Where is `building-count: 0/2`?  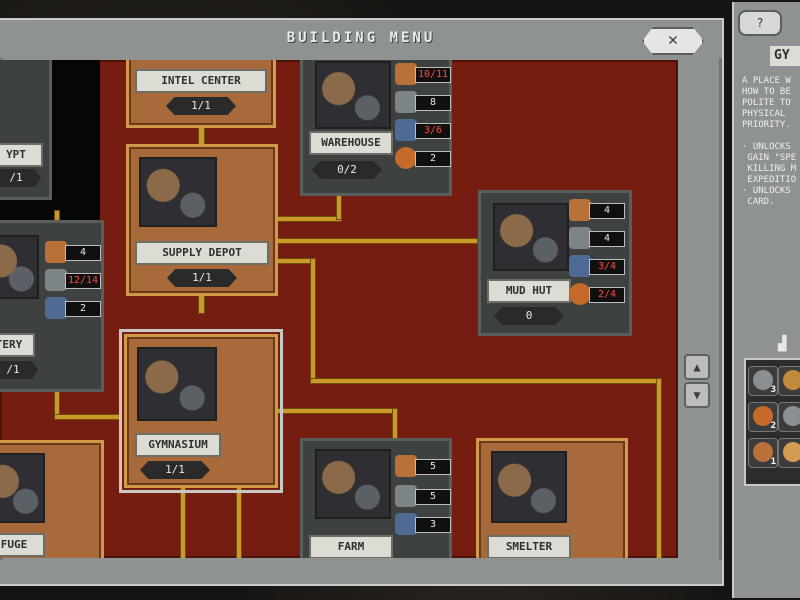
building-count: 0/2 is located at coordinates (347, 170).